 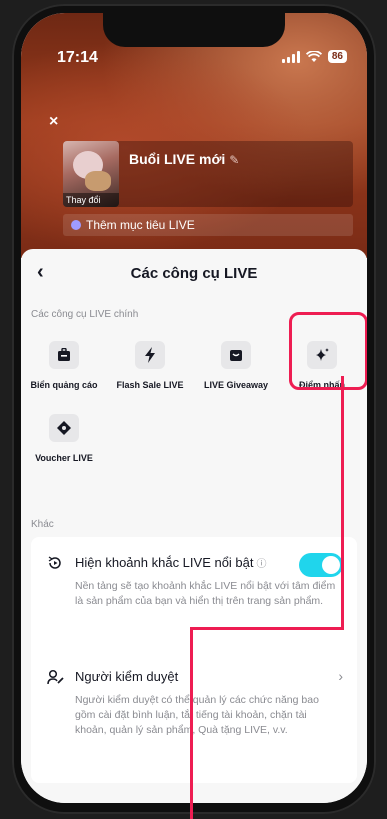 I want to click on annotation-line-horizontal, so click(x=267, y=628).